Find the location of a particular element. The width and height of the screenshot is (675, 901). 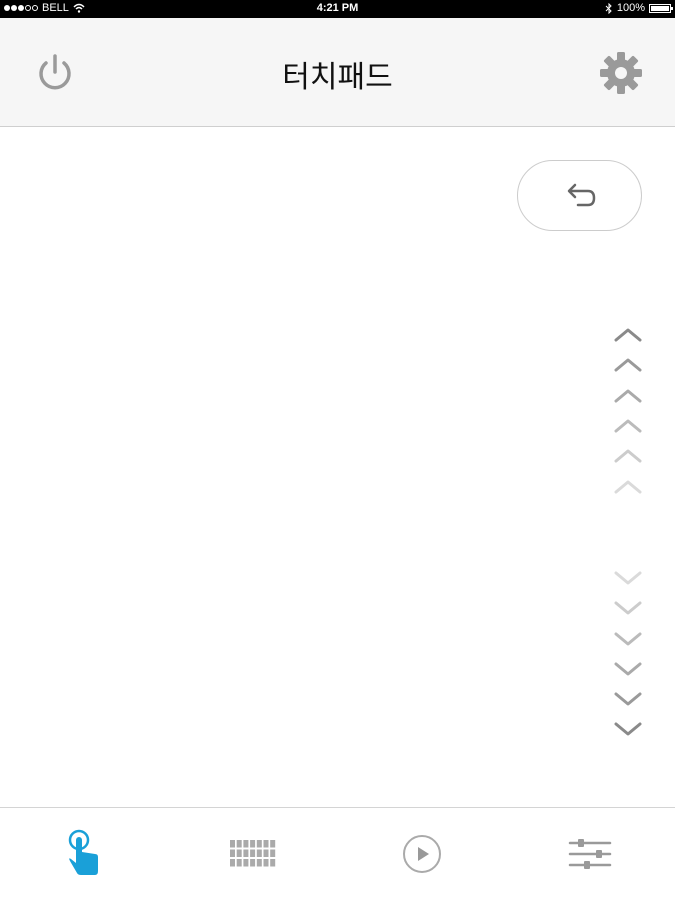

tab-media is located at coordinates (422, 854).